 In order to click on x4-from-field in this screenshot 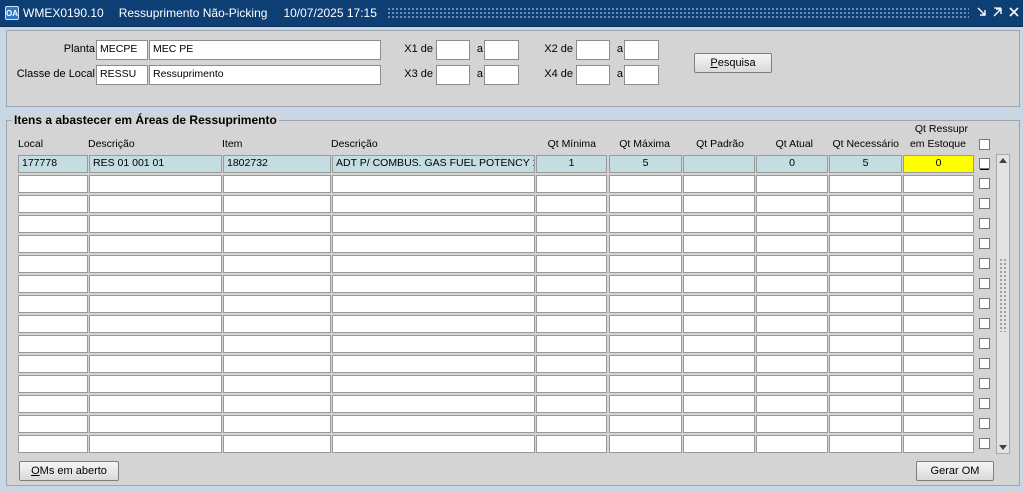, I will do `click(593, 75)`.